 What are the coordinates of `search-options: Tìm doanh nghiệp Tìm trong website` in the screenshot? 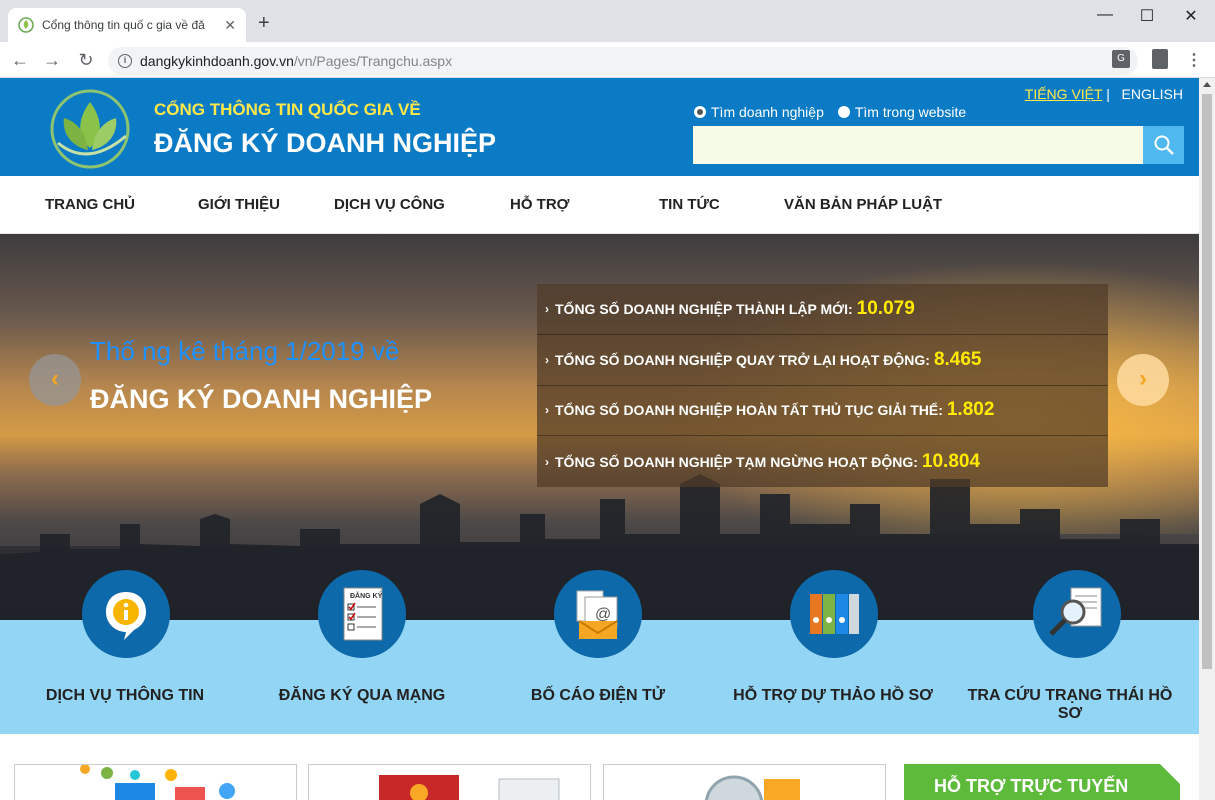 It's located at (830, 112).